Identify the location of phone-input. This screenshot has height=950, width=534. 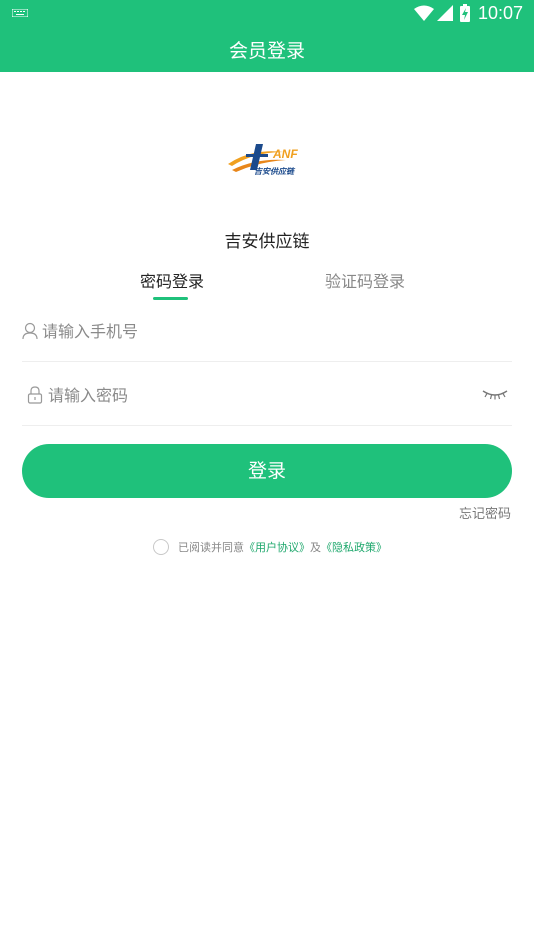
(262, 331).